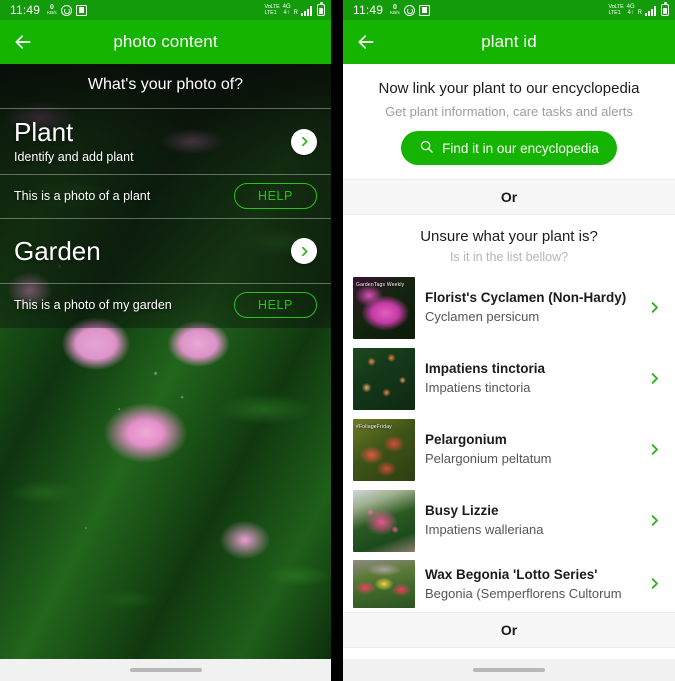 The height and width of the screenshot is (681, 675). What do you see at coordinates (466, 440) in the screenshot?
I see `plant-common-name: Pelargonium` at bounding box center [466, 440].